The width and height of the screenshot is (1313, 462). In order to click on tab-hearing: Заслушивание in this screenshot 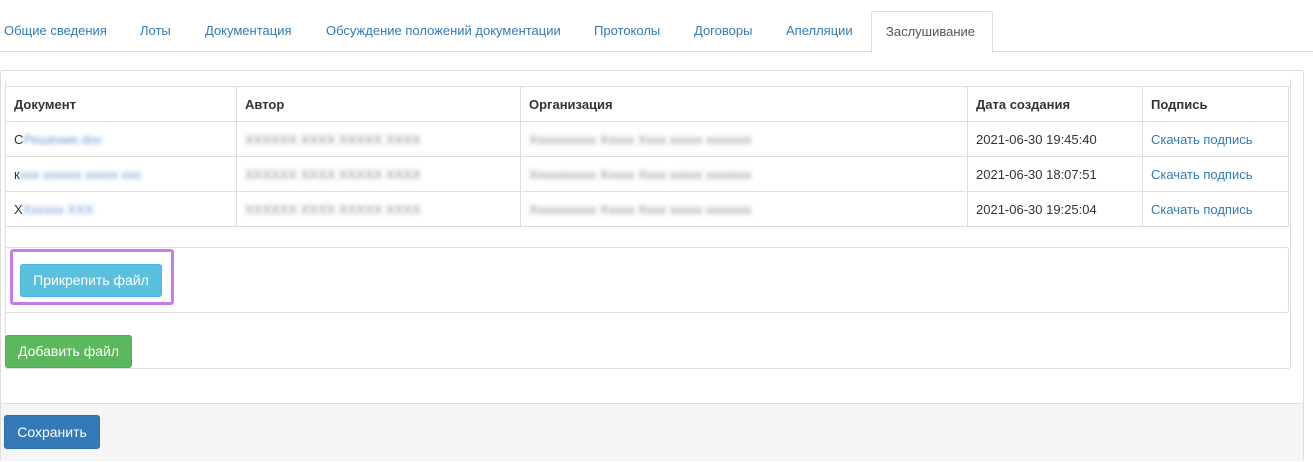, I will do `click(932, 32)`.